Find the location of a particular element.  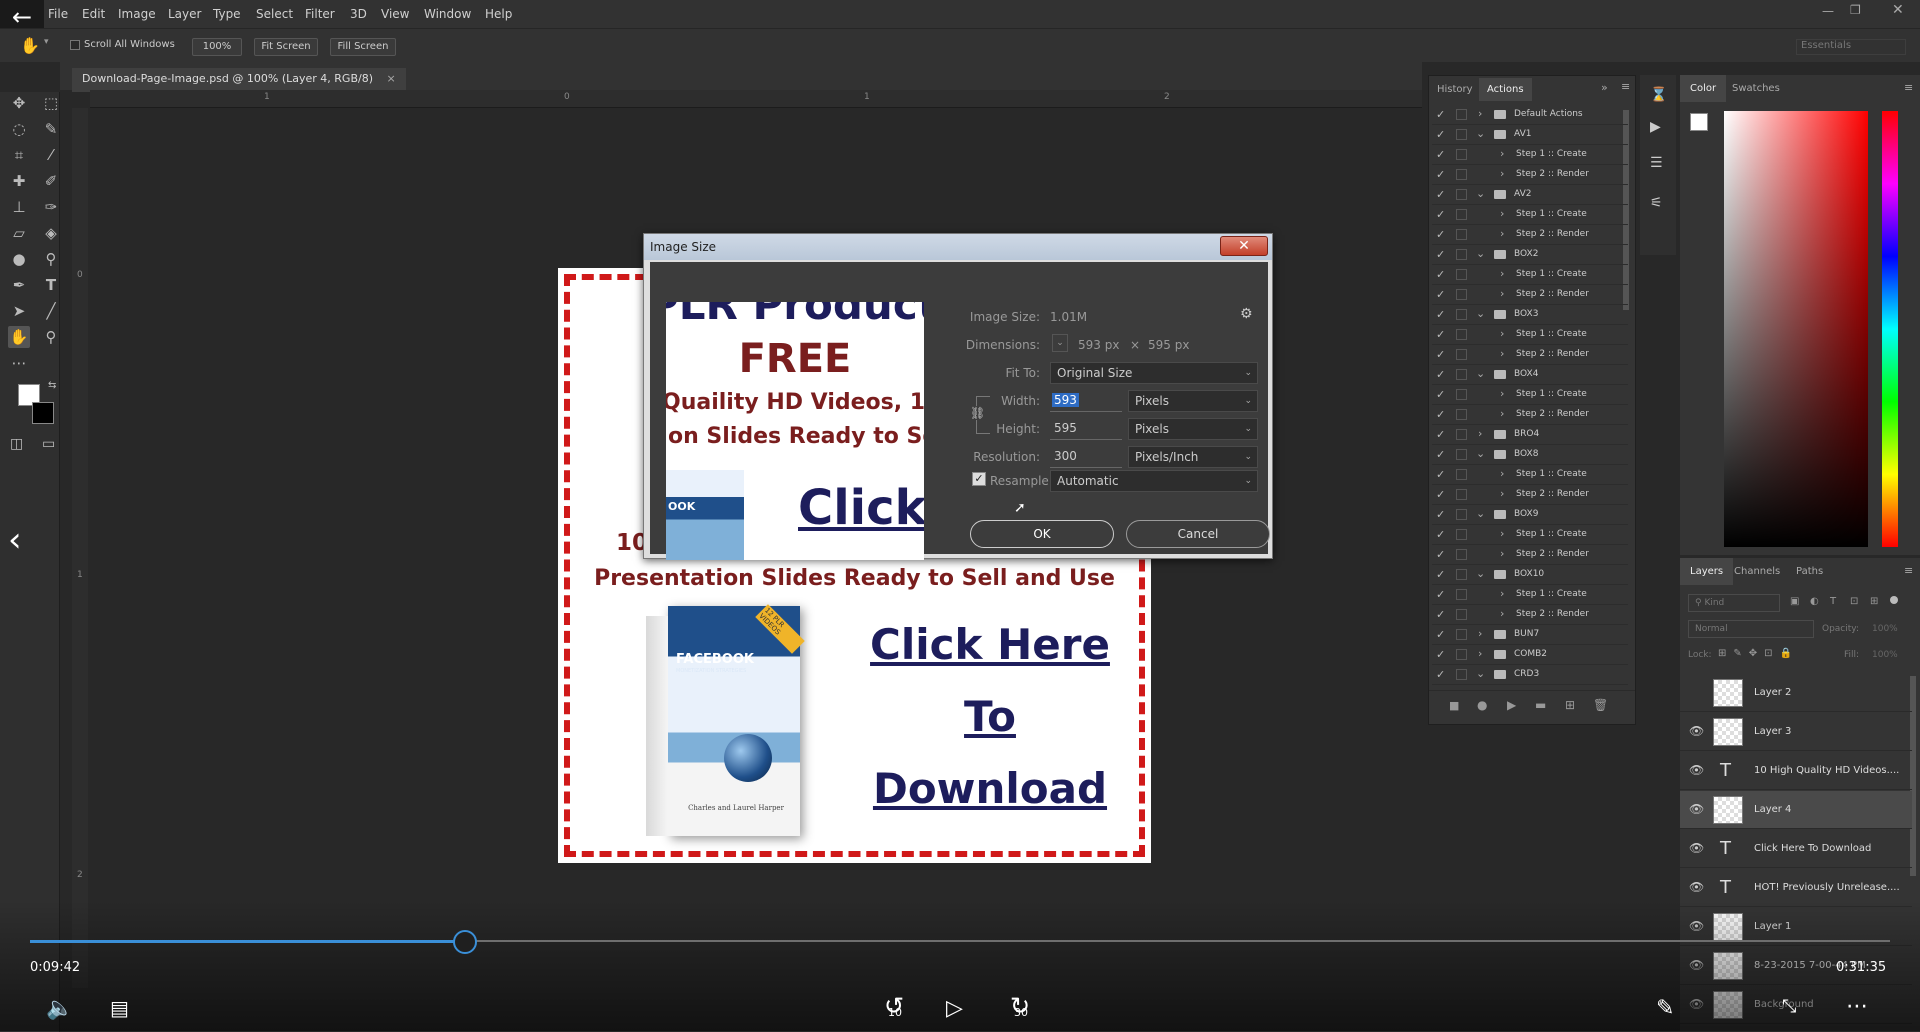

hand-tool-active-icon: ✋ is located at coordinates (19, 337).